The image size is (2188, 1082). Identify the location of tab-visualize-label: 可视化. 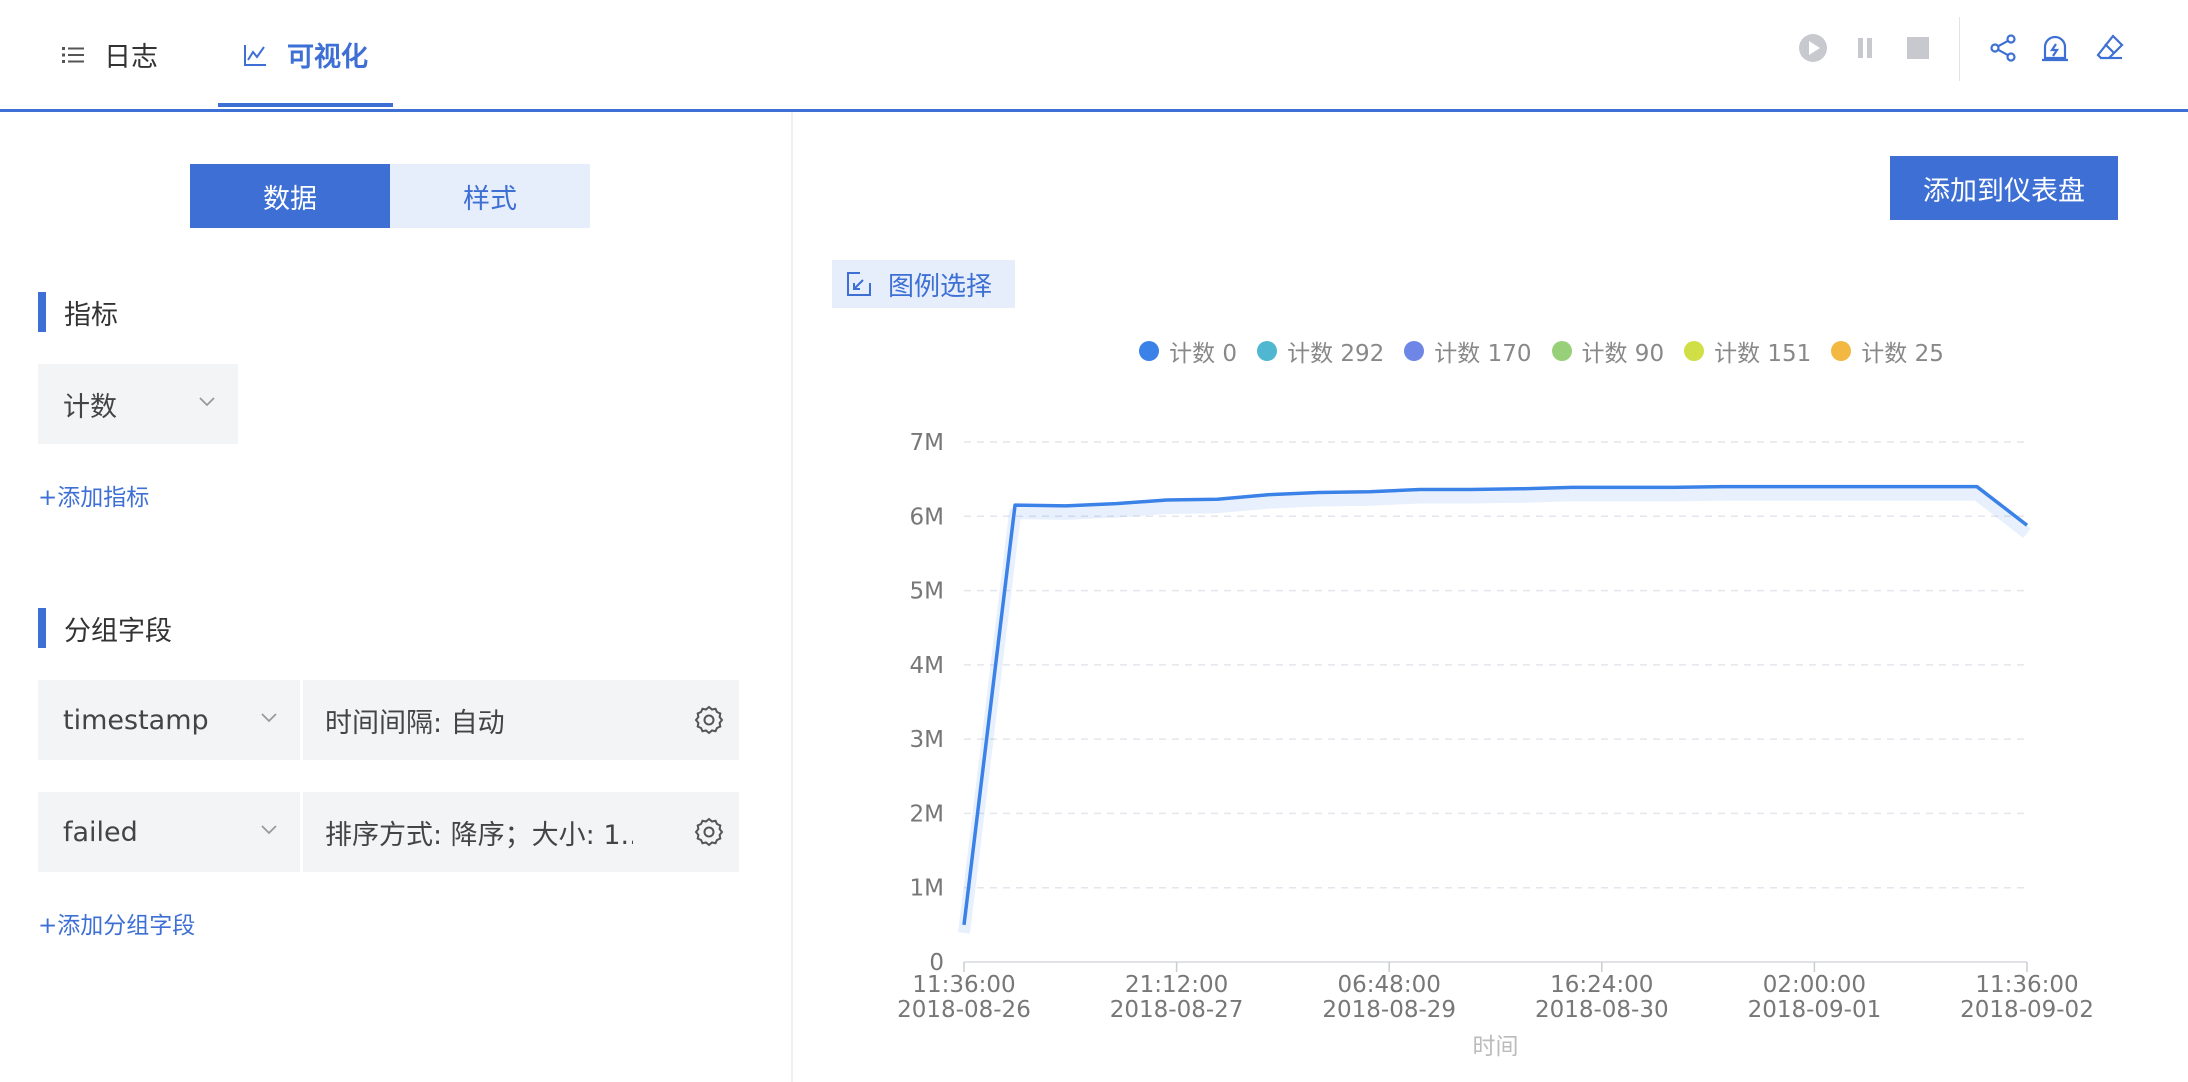
(327, 57).